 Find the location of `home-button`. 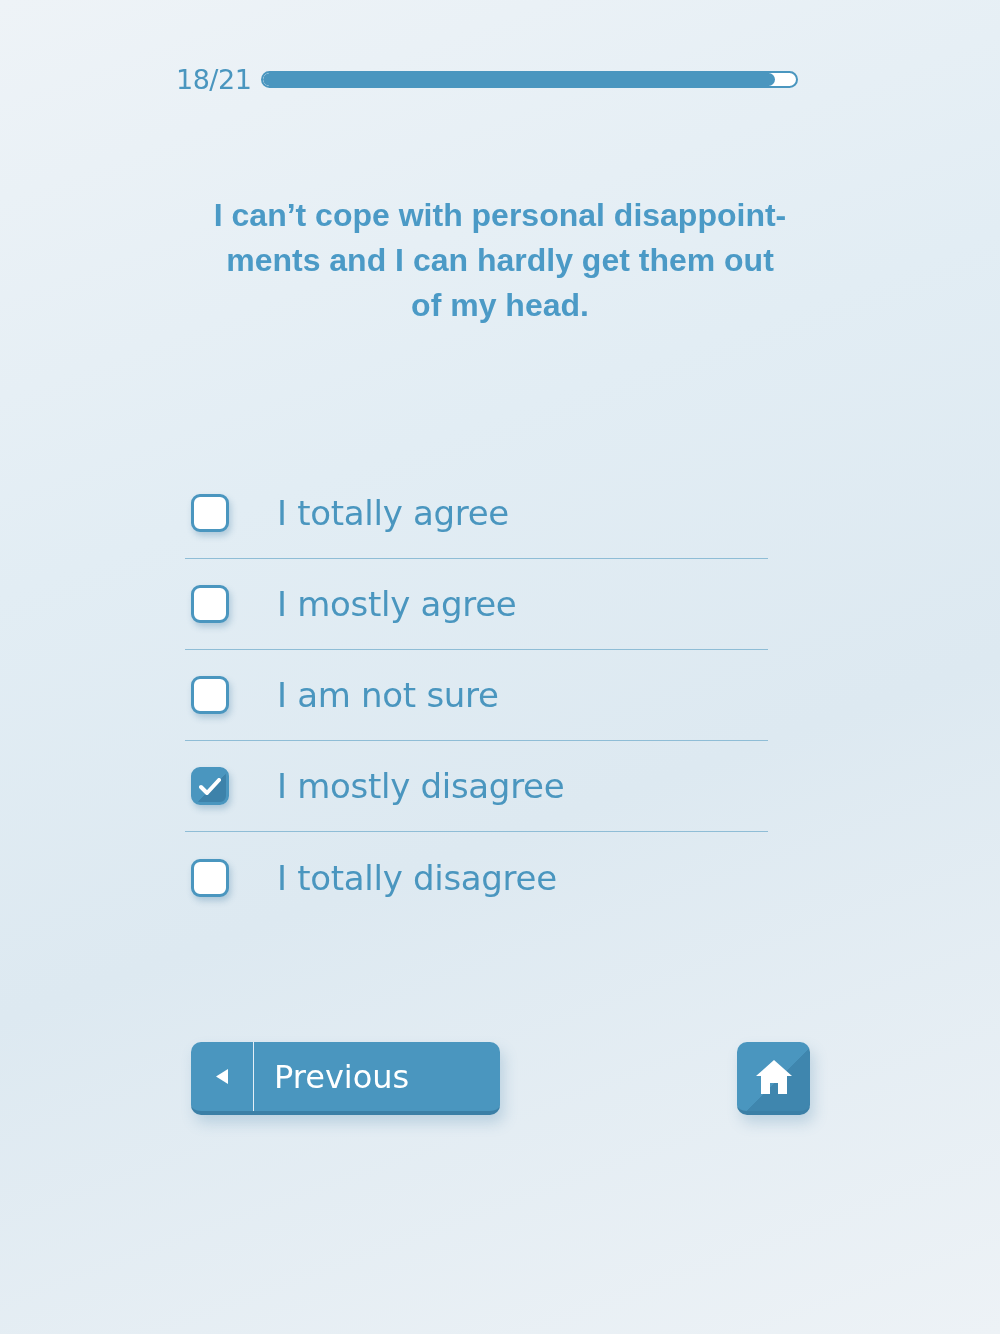

home-button is located at coordinates (773, 1078).